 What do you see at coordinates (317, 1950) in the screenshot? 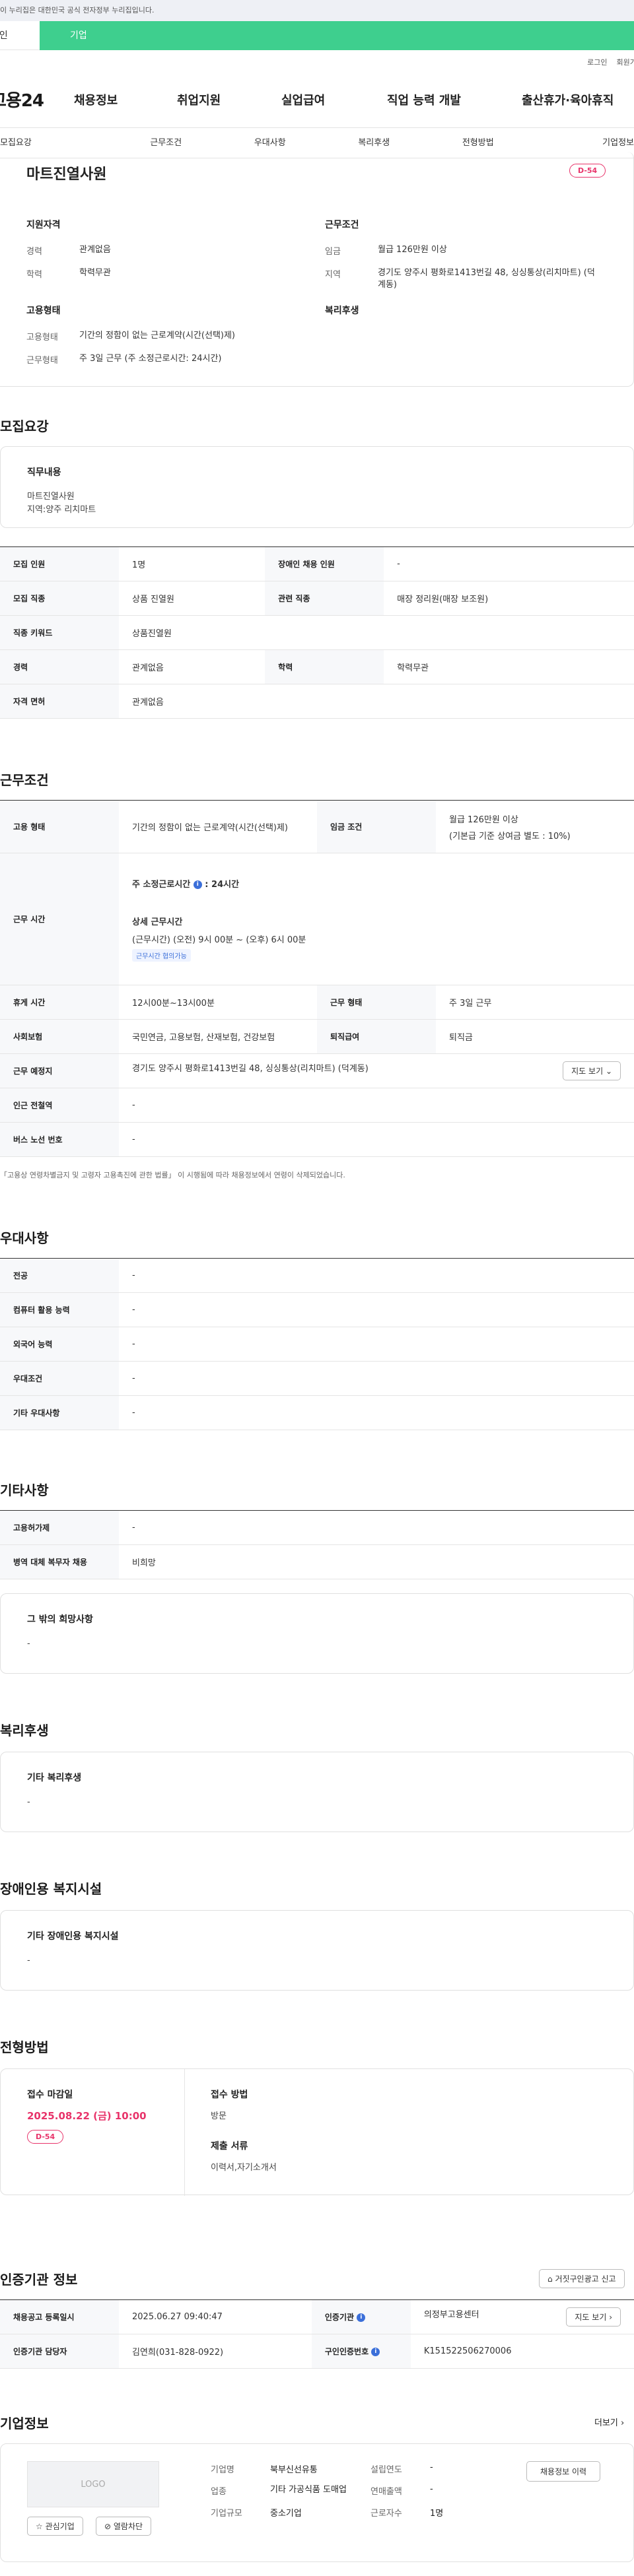
I see `disability-box: 기타 장애인용 복지시설 -` at bounding box center [317, 1950].